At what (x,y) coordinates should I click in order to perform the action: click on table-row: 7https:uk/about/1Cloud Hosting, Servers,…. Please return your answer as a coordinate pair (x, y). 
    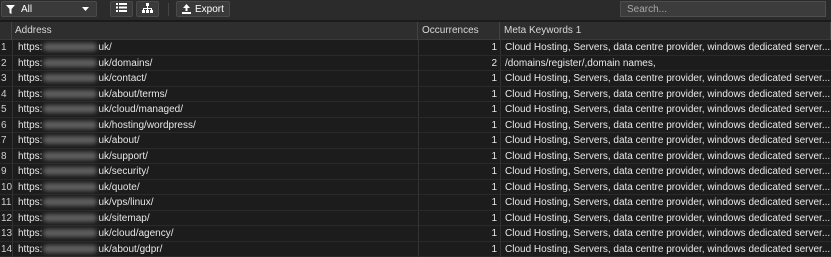
    Looking at the image, I should click on (415, 141).